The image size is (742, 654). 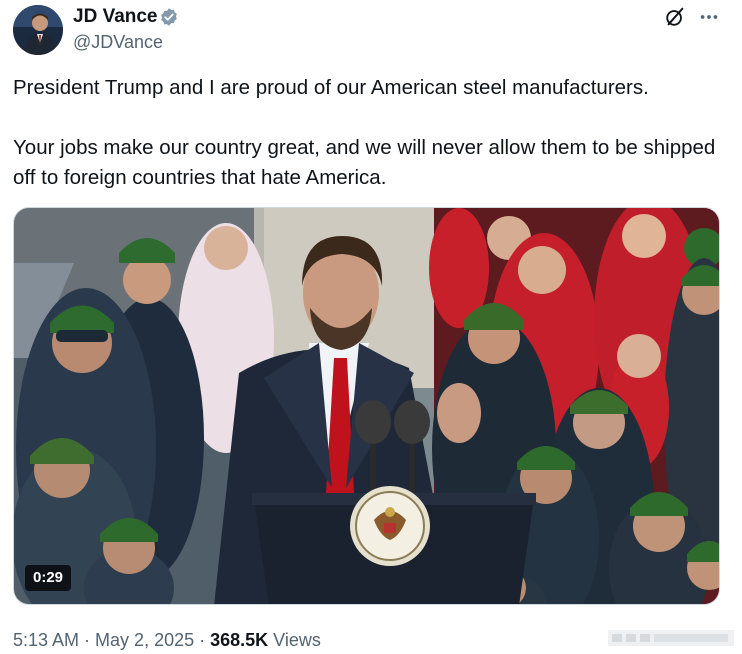 I want to click on podium, so click(x=394, y=545).